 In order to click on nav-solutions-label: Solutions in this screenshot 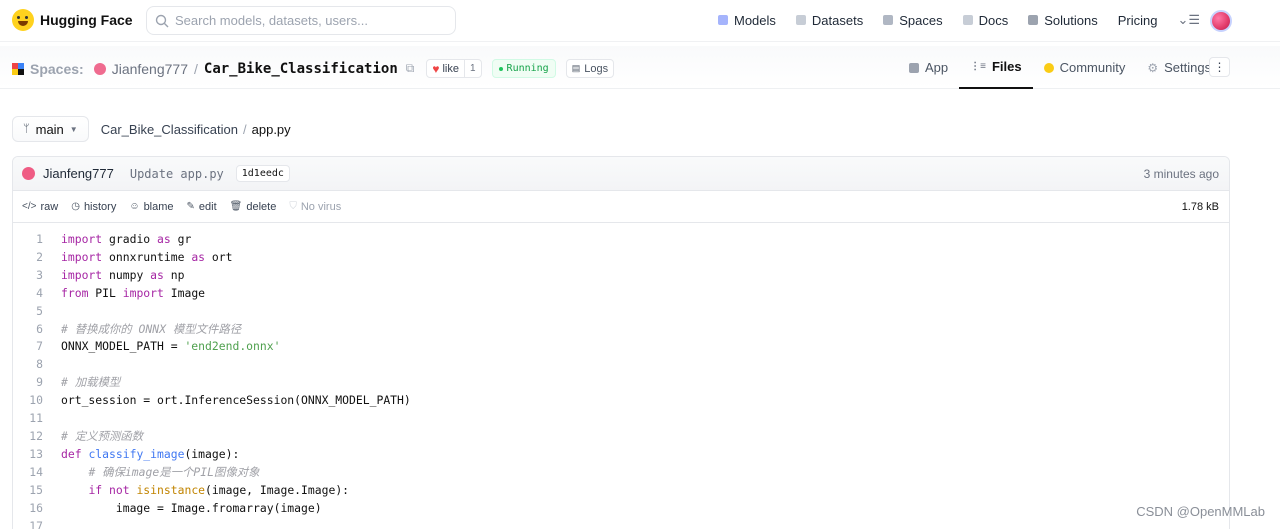, I will do `click(1071, 20)`.